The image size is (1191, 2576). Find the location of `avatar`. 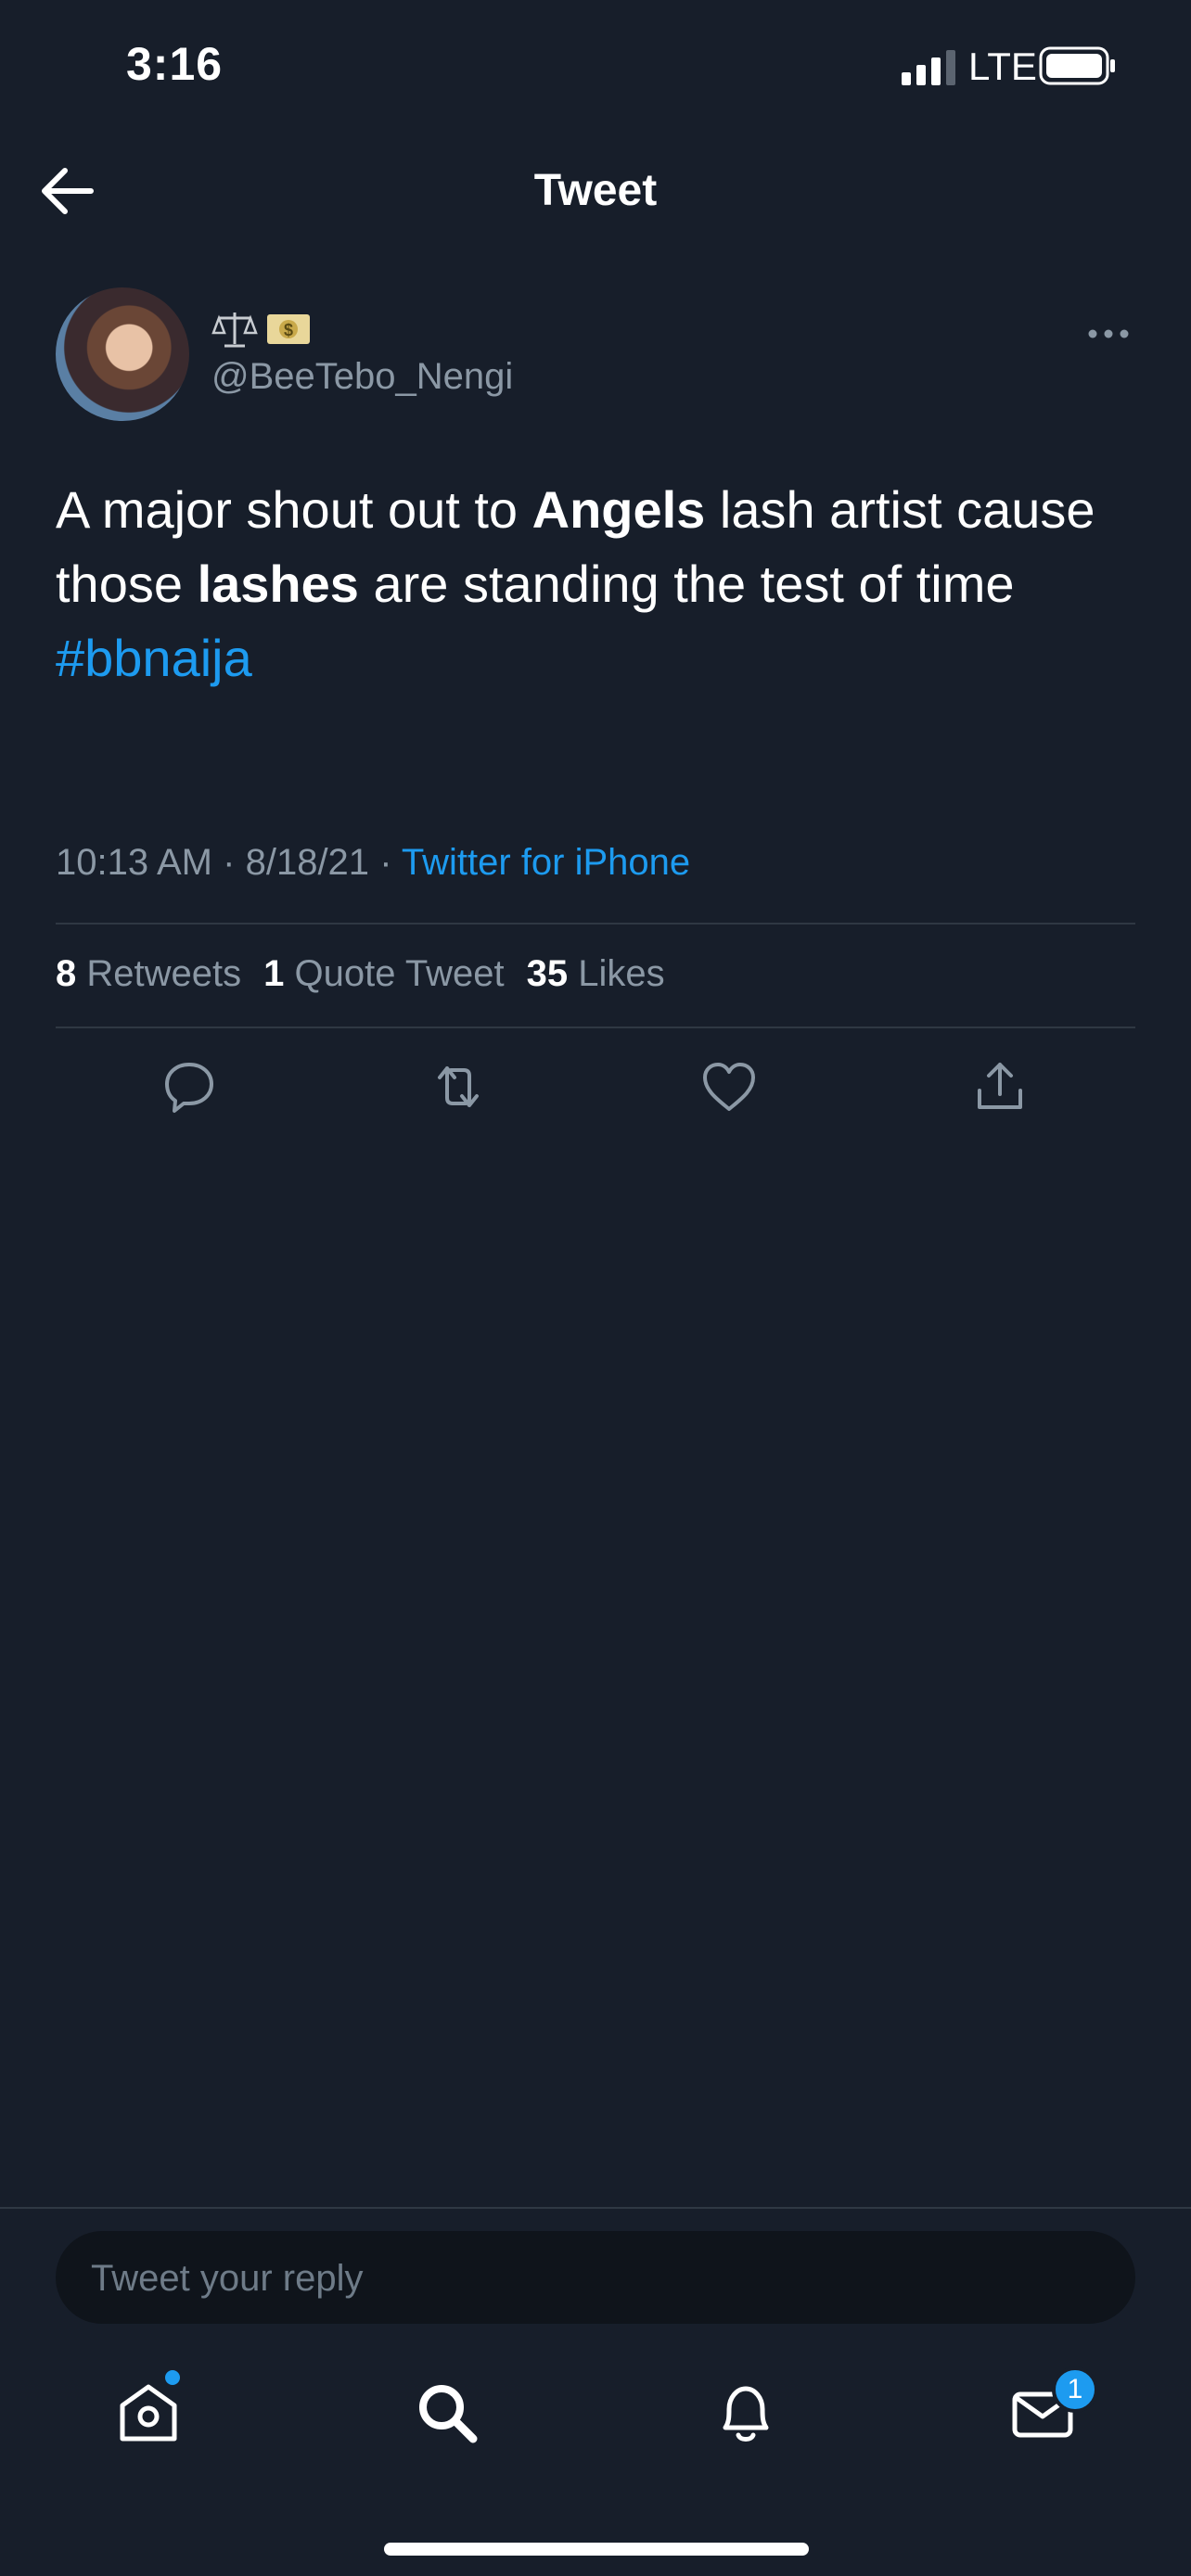

avatar is located at coordinates (122, 354).